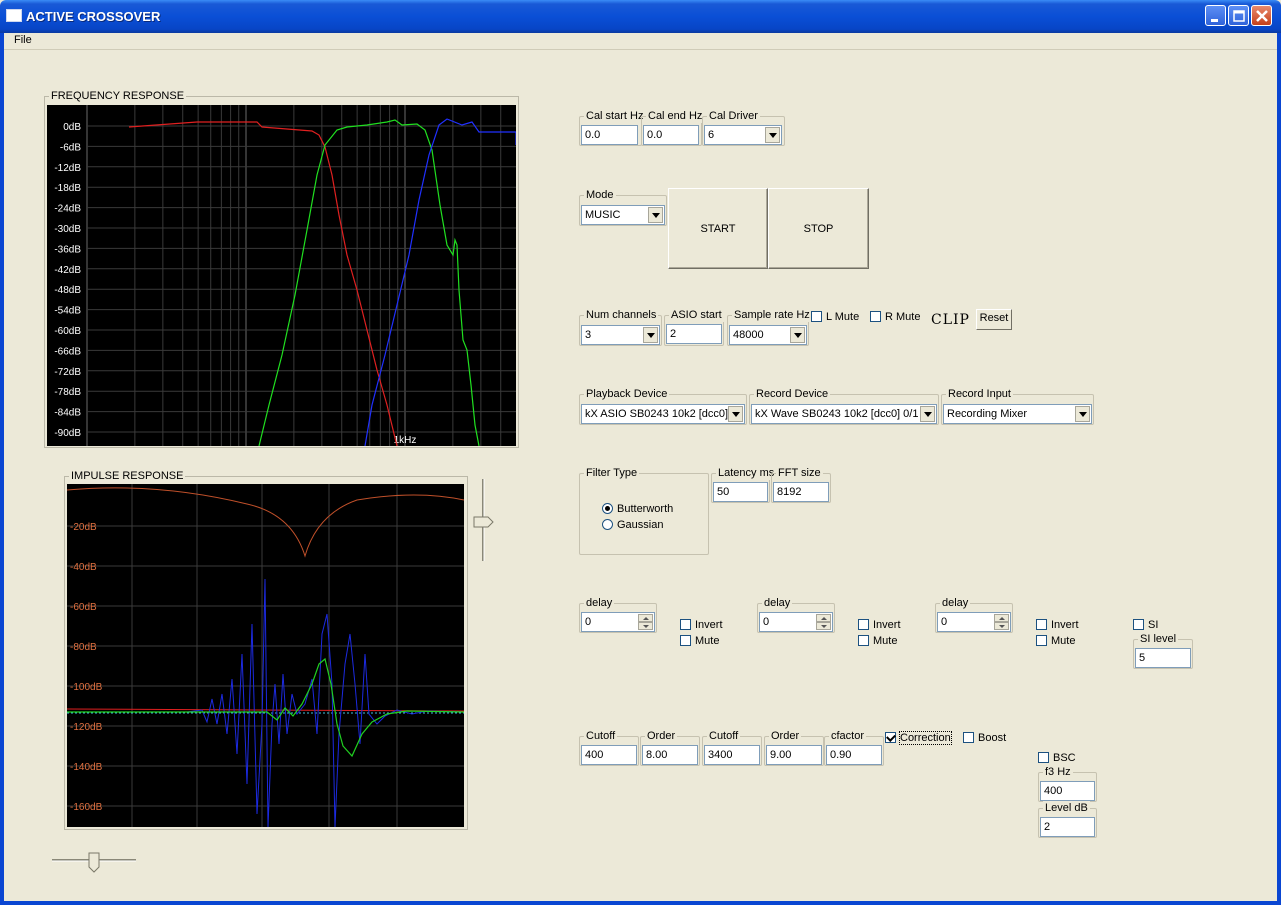 The width and height of the screenshot is (1281, 905). Describe the element at coordinates (1055, 641) in the screenshot. I see `mute-checkbox-3: Mute` at that location.